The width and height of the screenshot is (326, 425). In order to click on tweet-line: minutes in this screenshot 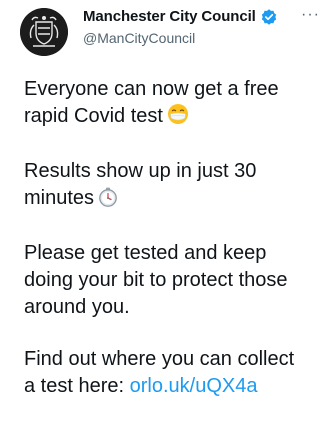, I will do `click(175, 200)`.